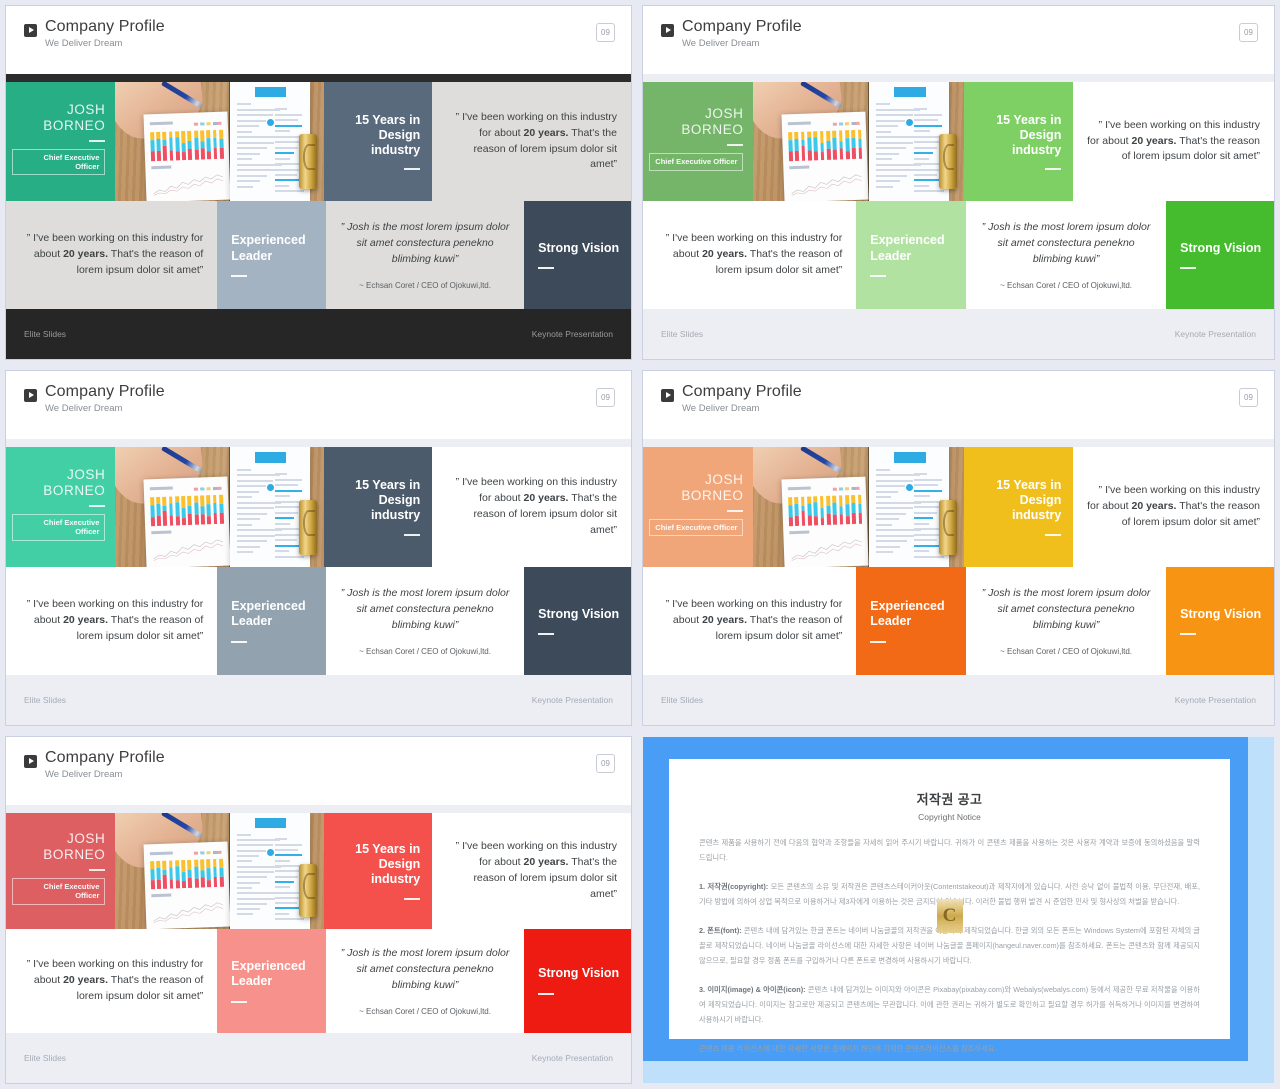 This screenshot has height=1089, width=1280. What do you see at coordinates (958, 1072) in the screenshot?
I see `copyright-accent-bottom` at bounding box center [958, 1072].